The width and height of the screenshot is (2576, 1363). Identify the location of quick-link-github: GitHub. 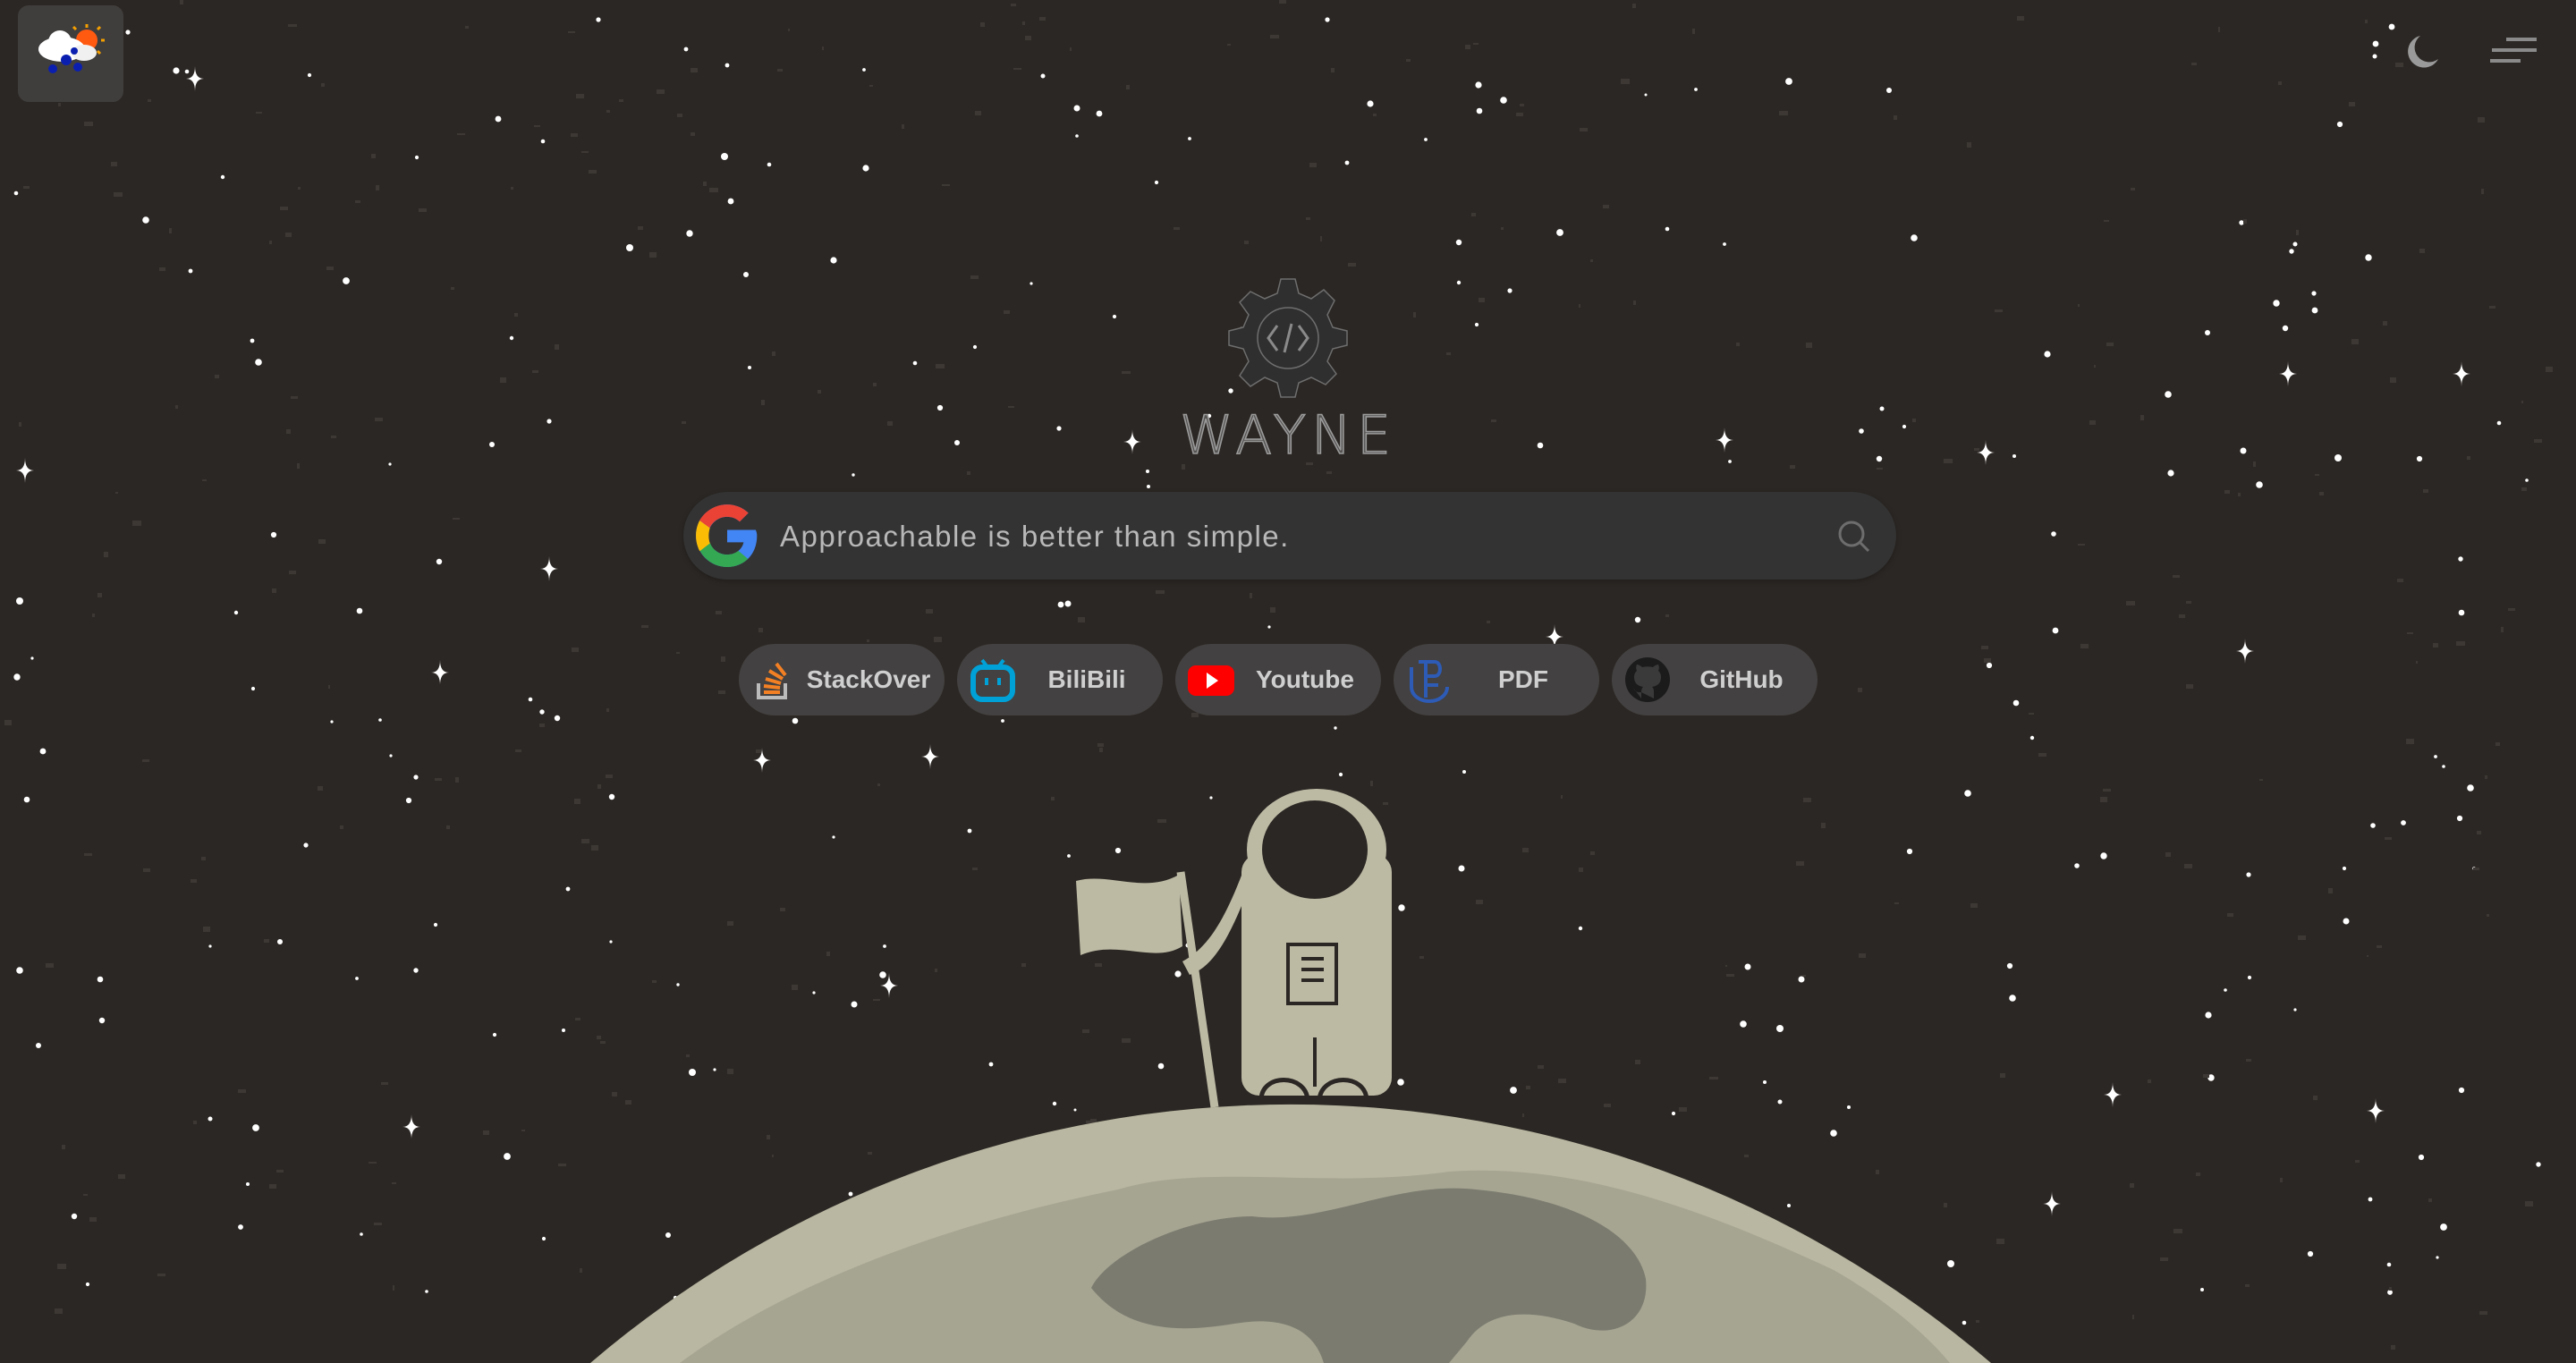
(1715, 679).